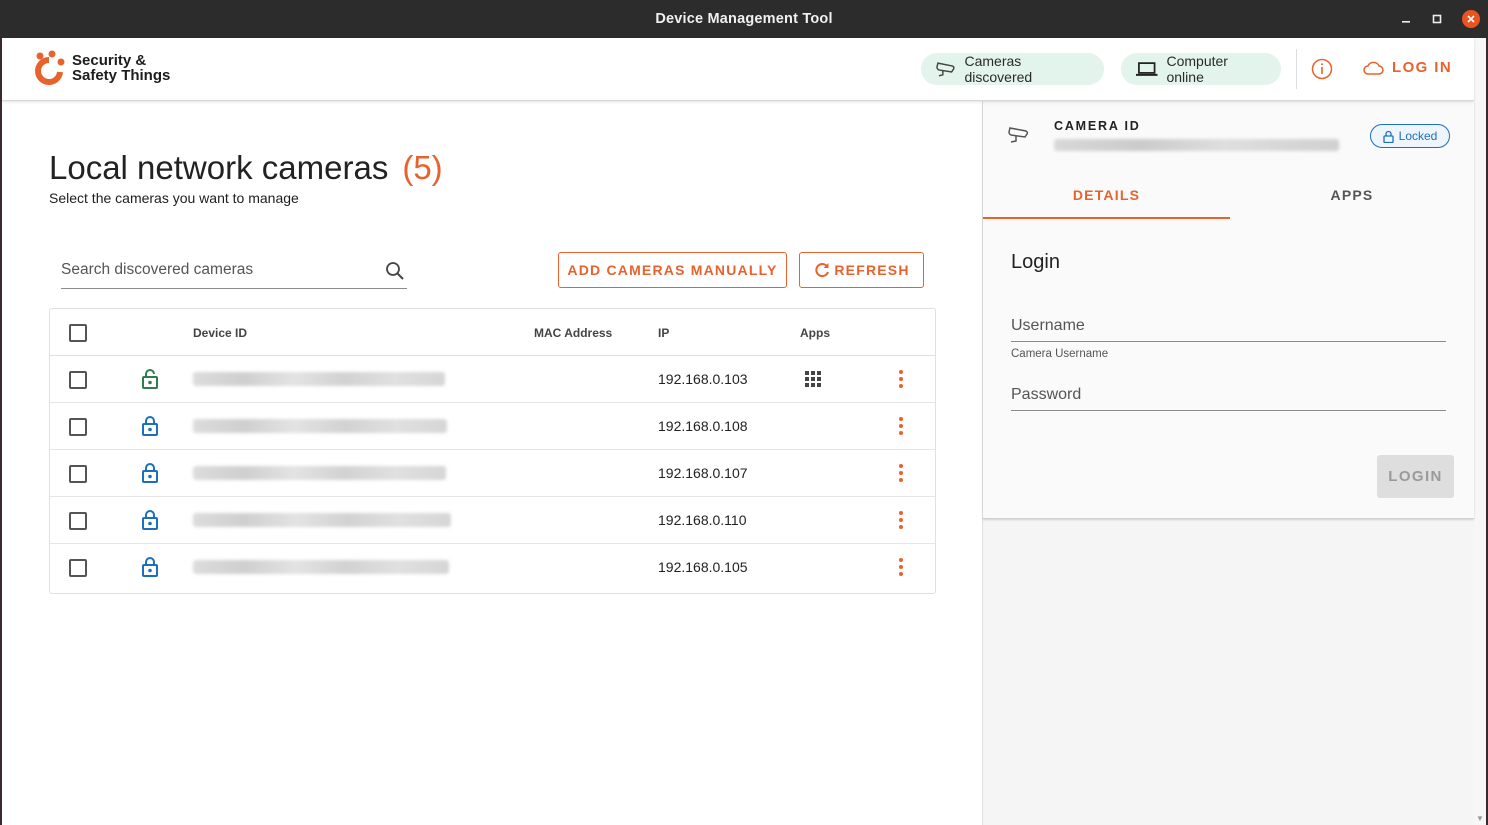 Image resolution: width=1488 pixels, height=825 pixels. I want to click on ip-address: 192.168.0.108, so click(703, 426).